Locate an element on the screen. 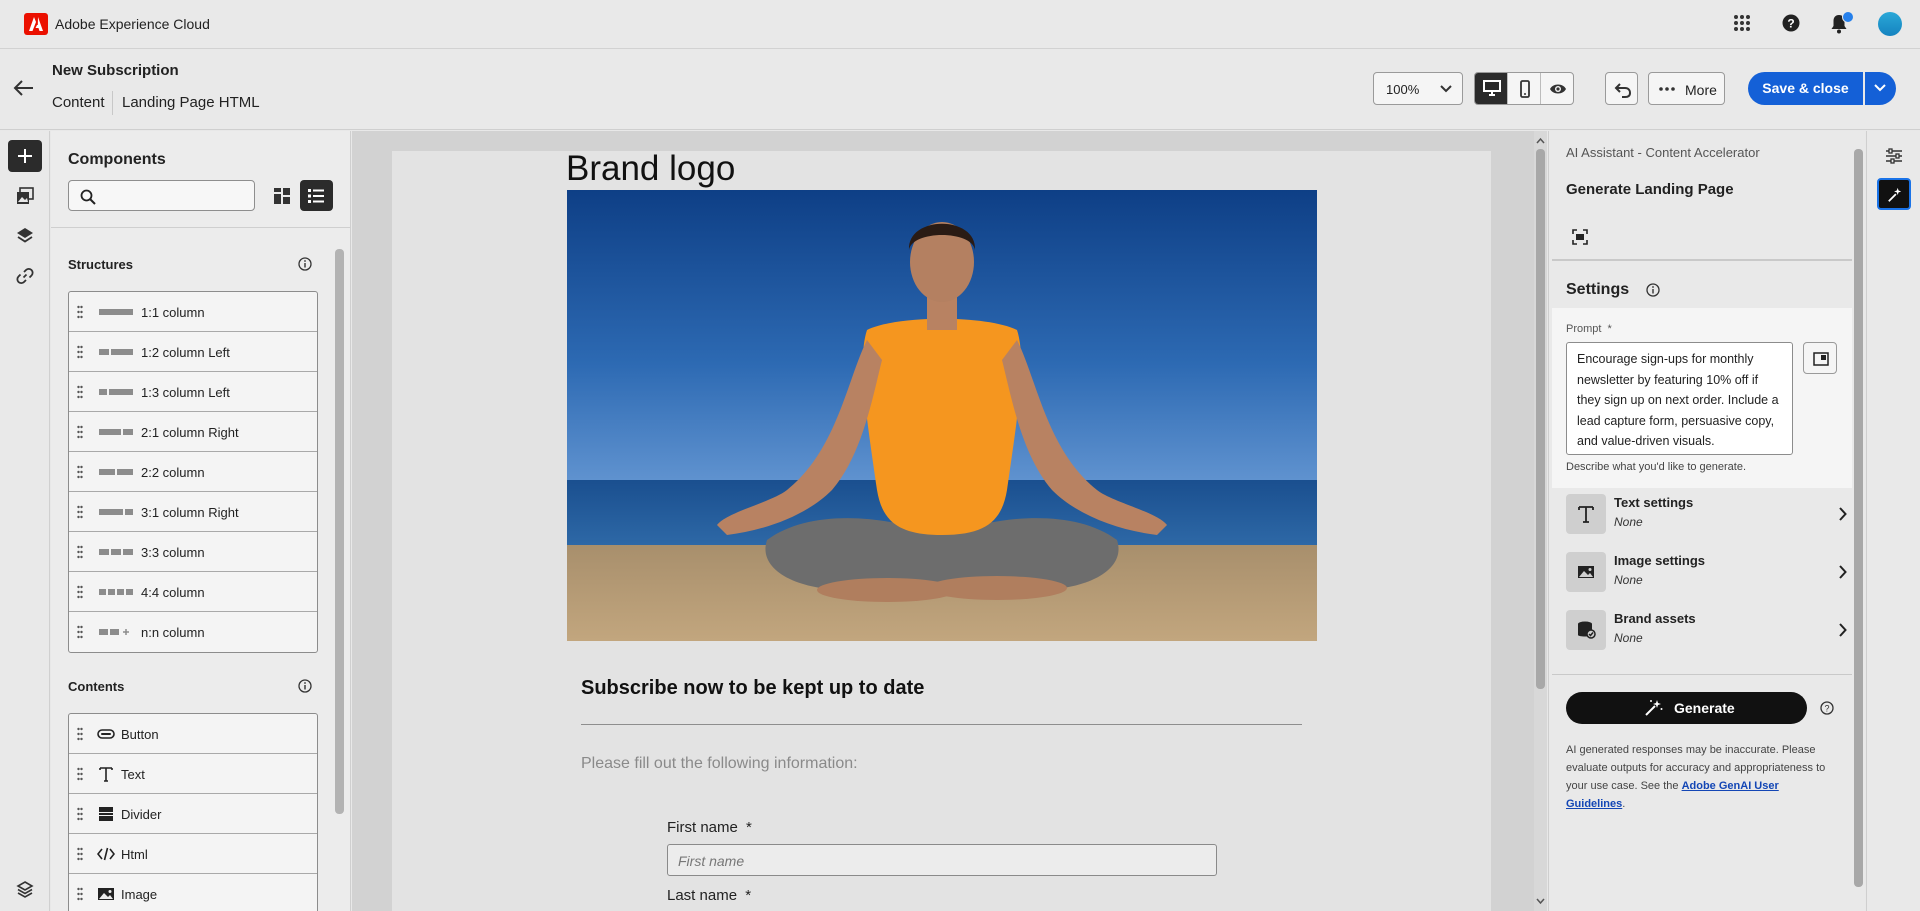 Image resolution: width=1920 pixels, height=911 pixels. image-settings-row: Image settings None is located at coordinates (1708, 573).